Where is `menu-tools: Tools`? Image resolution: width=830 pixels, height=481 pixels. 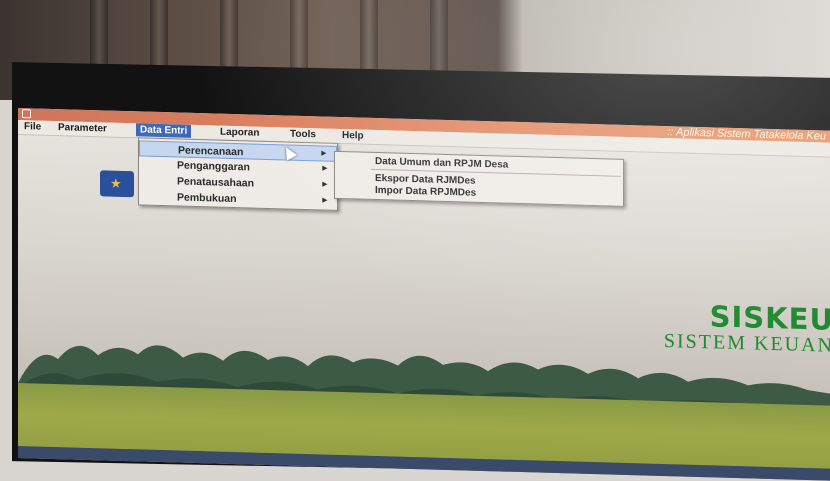 menu-tools: Tools is located at coordinates (303, 134).